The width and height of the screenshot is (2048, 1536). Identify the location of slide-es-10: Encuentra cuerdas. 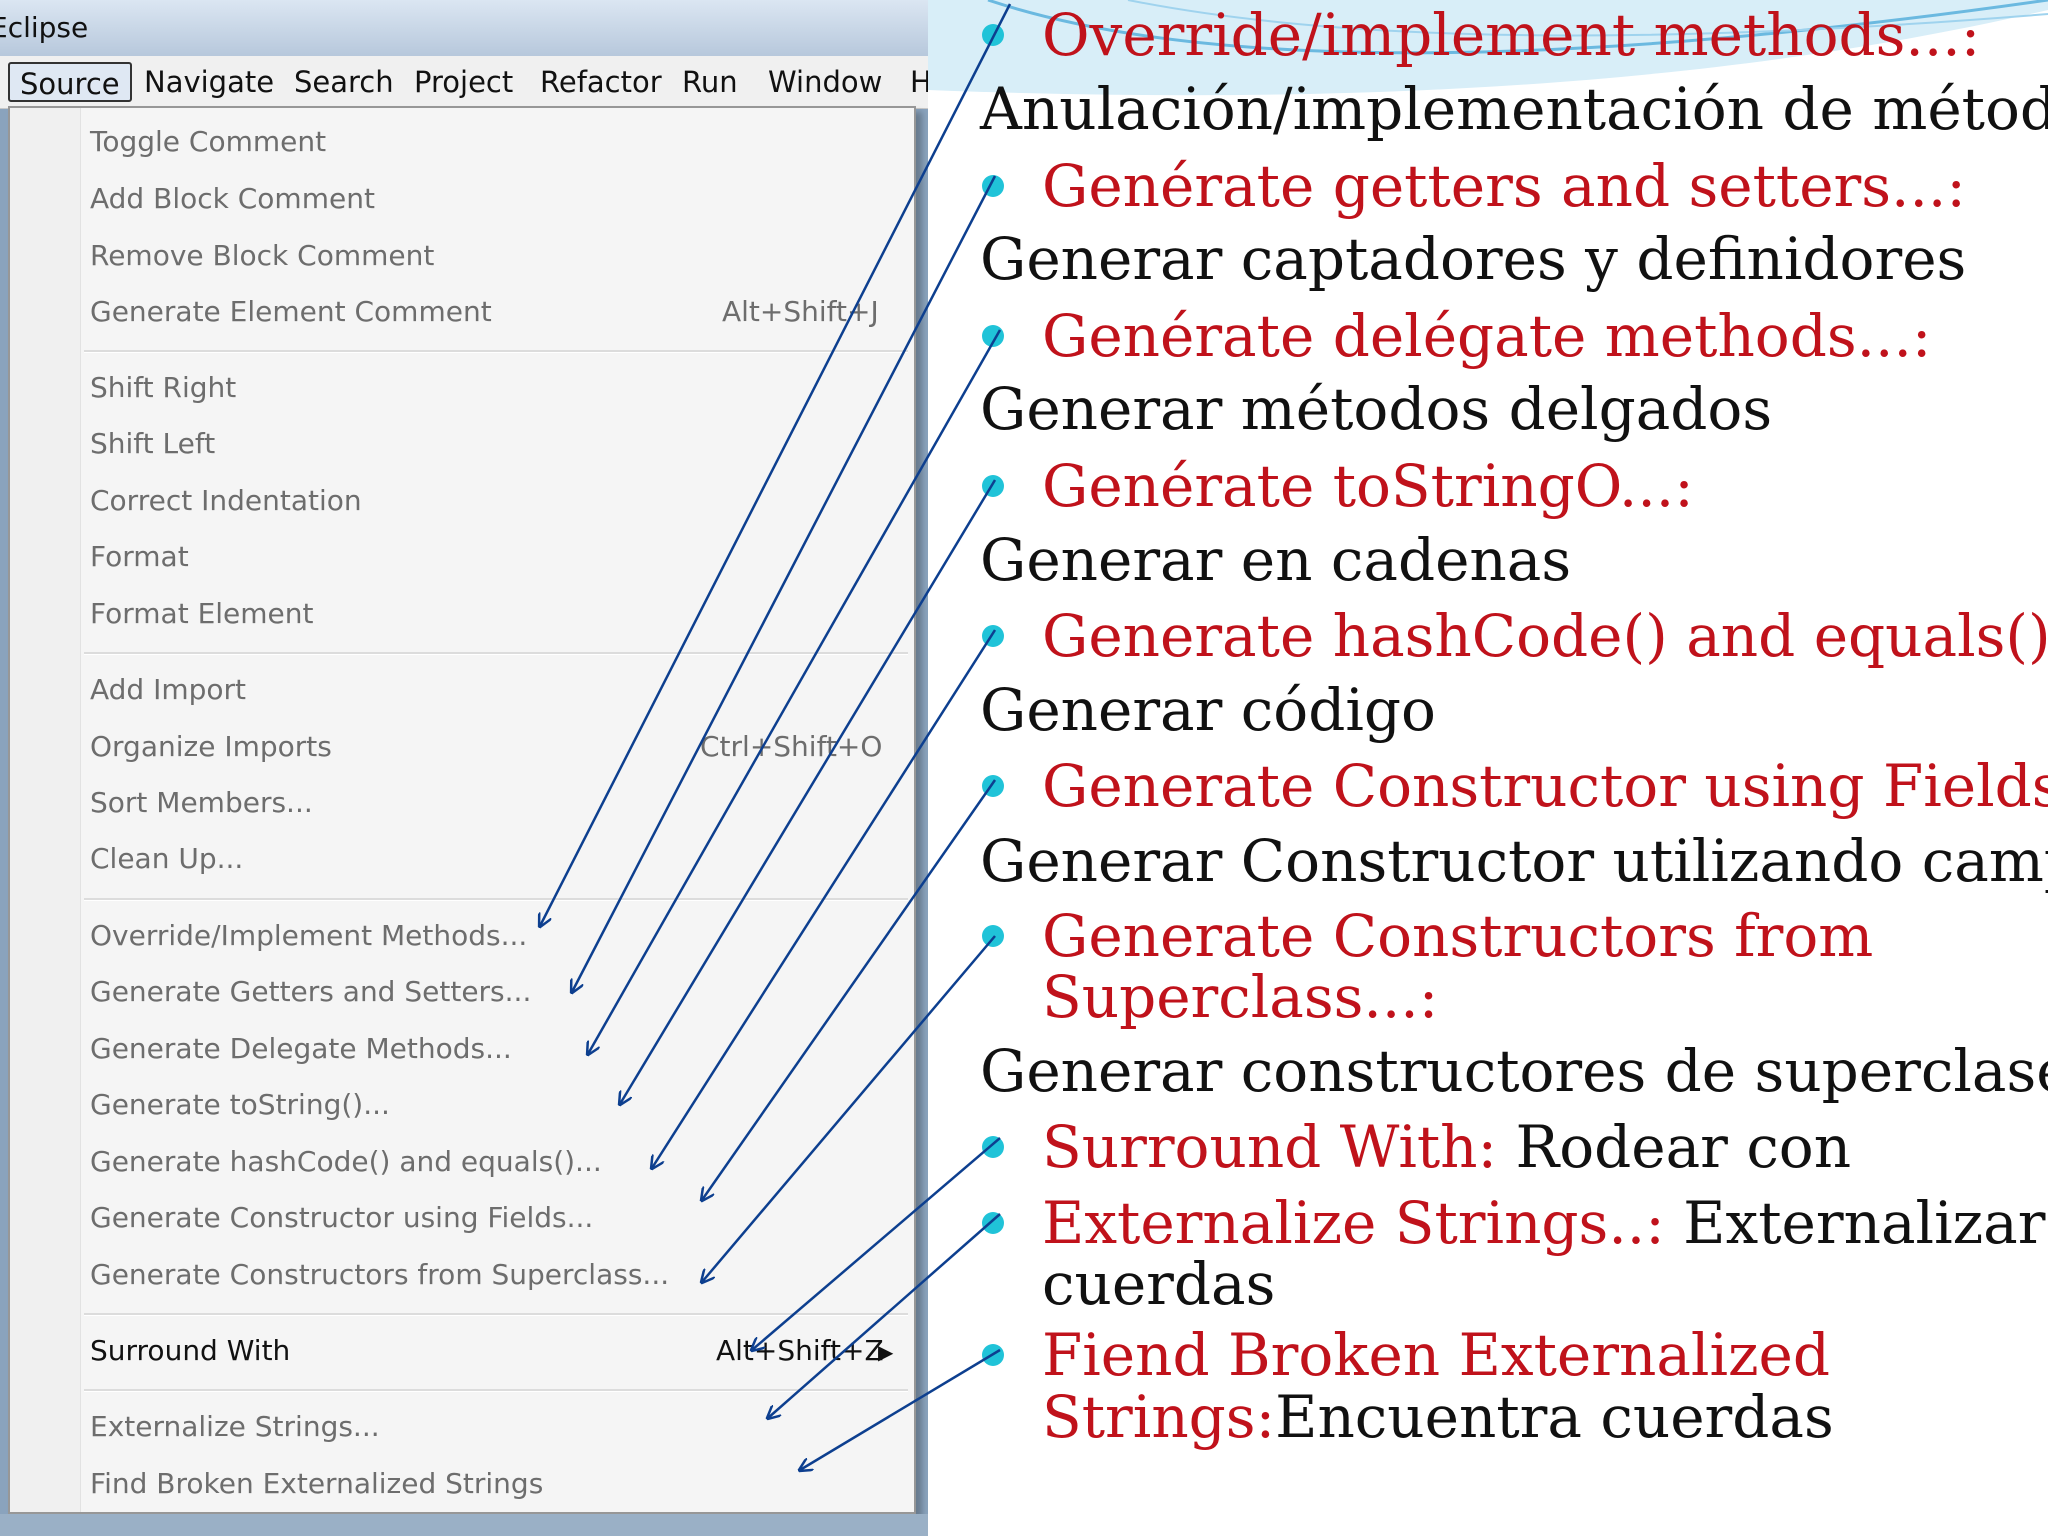
(1554, 1417).